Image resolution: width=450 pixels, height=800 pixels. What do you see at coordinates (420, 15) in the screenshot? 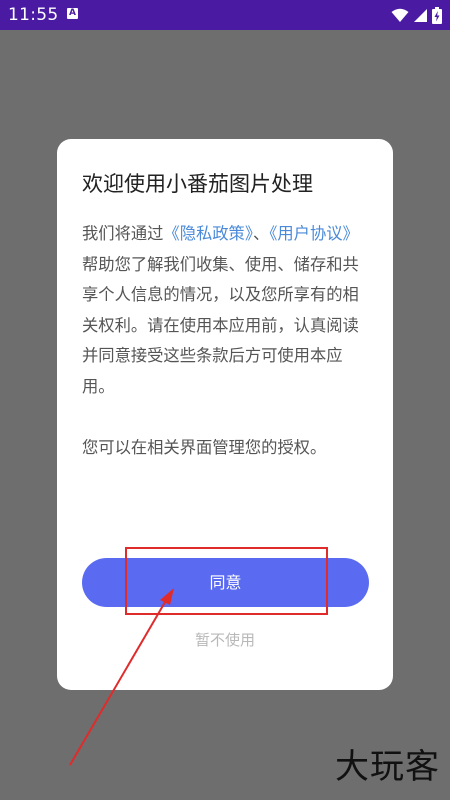
I see `signal-icon` at bounding box center [420, 15].